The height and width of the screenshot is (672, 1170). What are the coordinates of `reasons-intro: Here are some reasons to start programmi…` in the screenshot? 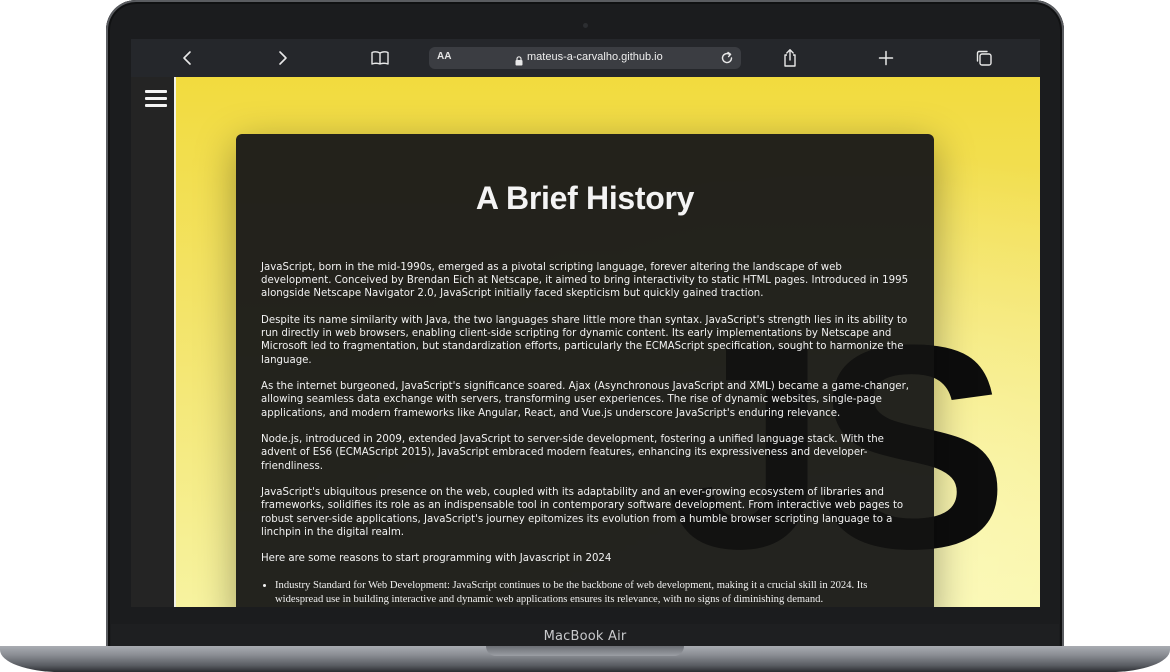 It's located at (436, 559).